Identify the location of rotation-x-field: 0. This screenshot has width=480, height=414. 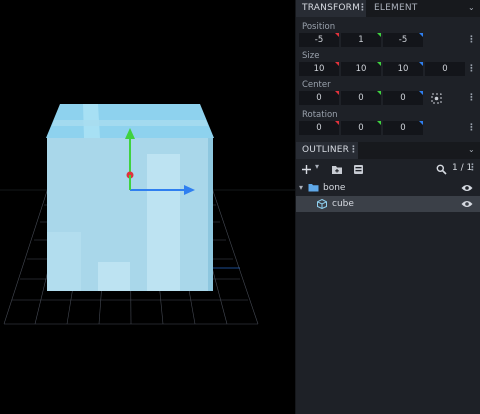
(319, 128).